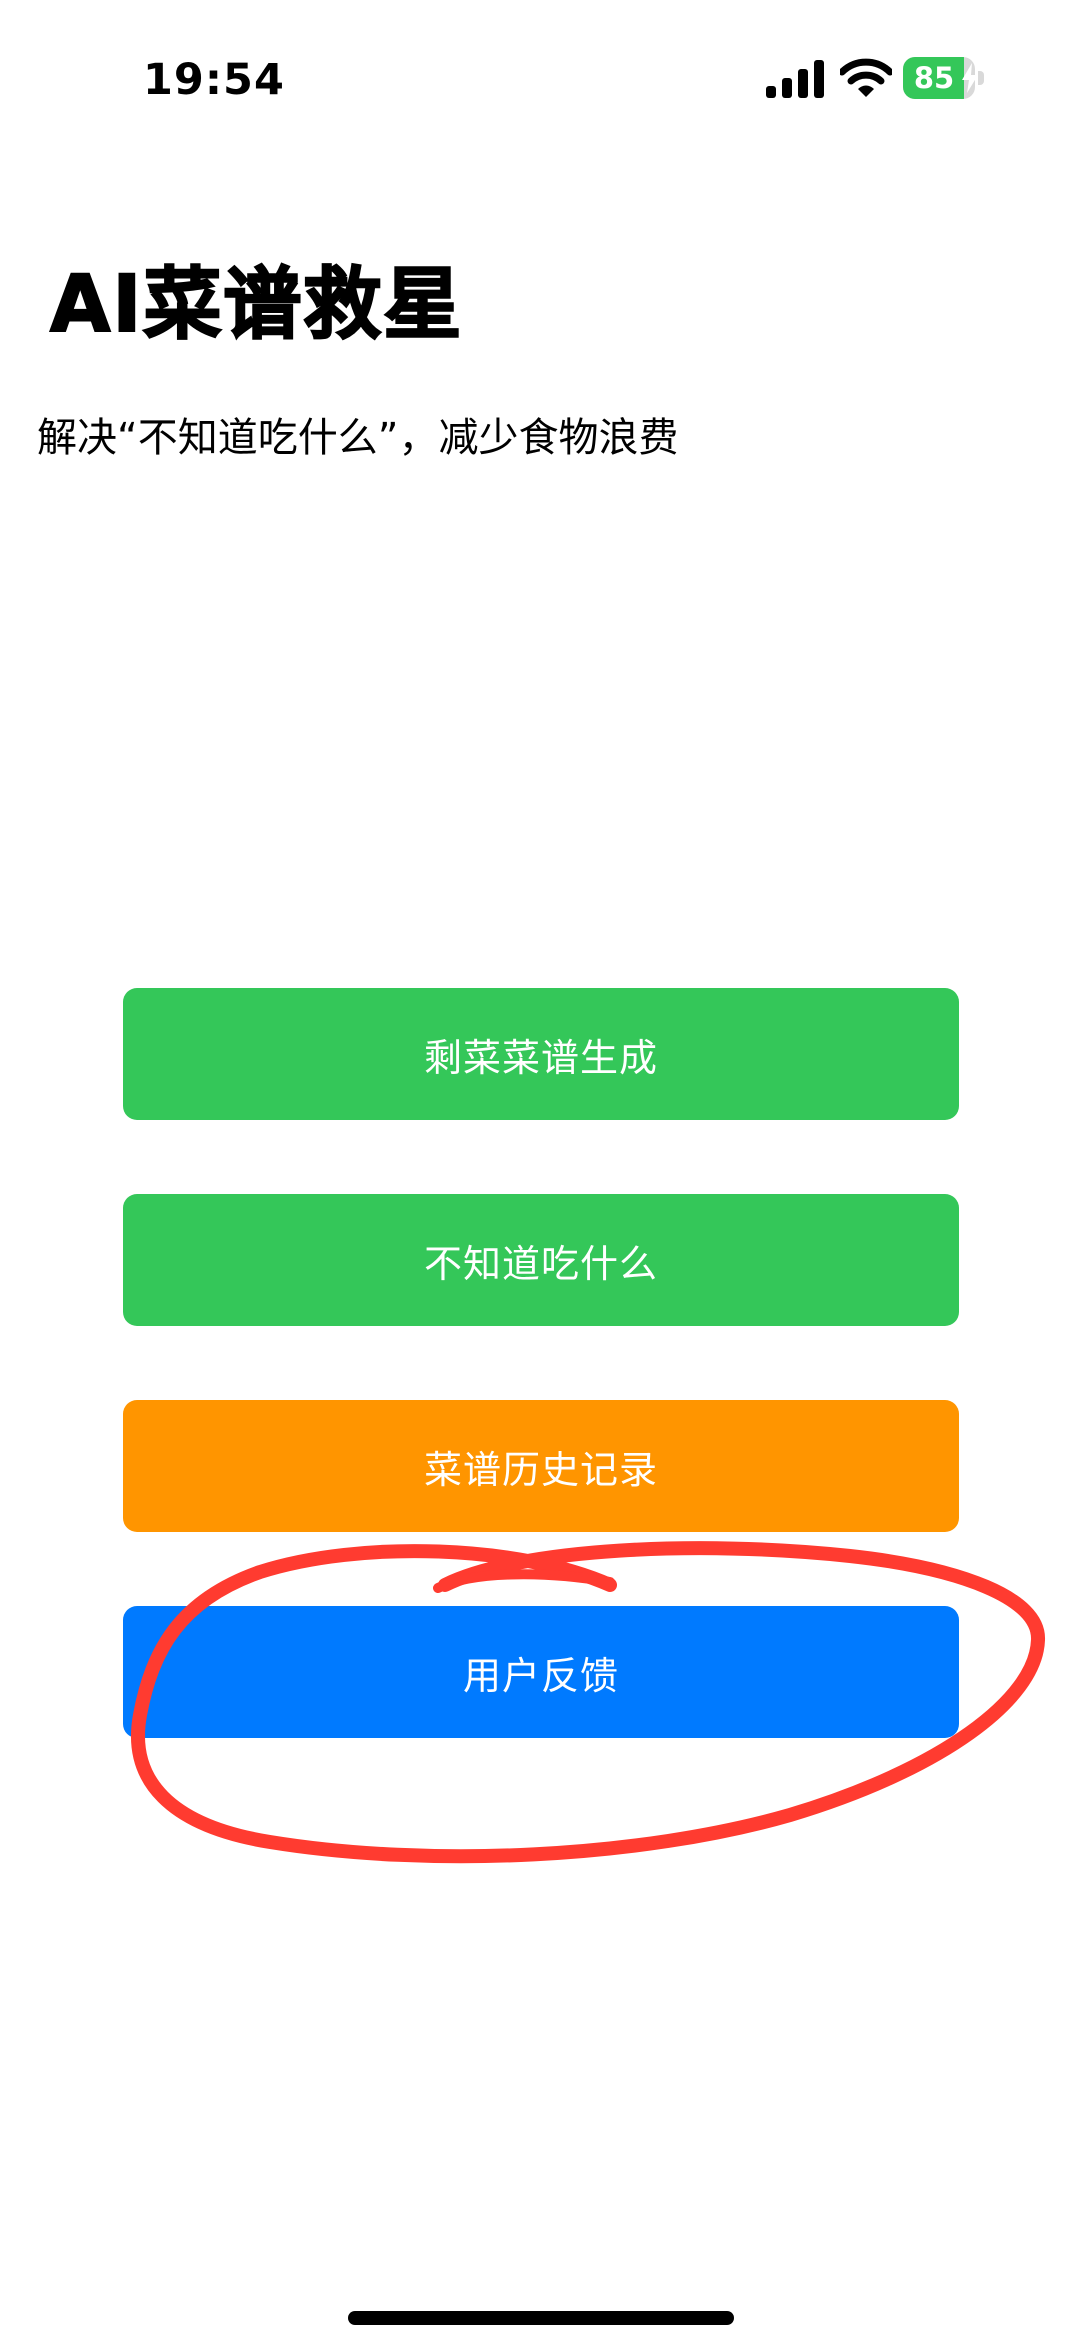 The width and height of the screenshot is (1080, 2347). Describe the element at coordinates (934, 78) in the screenshot. I see `battery-percent: 85` at that location.